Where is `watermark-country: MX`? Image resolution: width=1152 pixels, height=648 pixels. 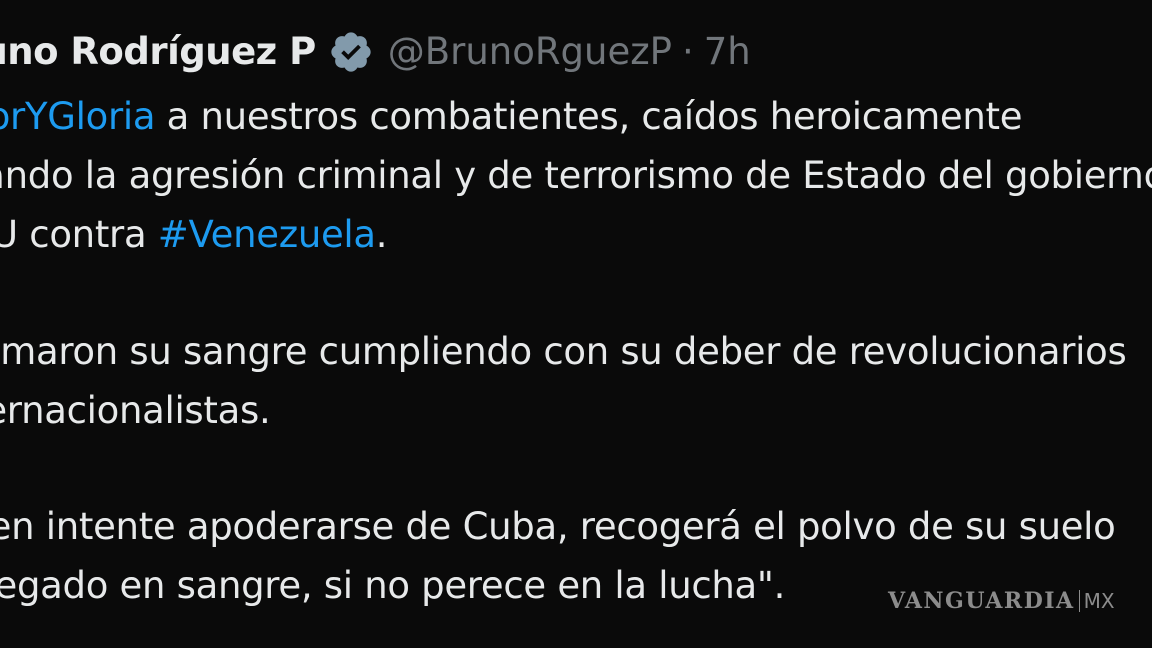
watermark-country: MX is located at coordinates (1099, 601).